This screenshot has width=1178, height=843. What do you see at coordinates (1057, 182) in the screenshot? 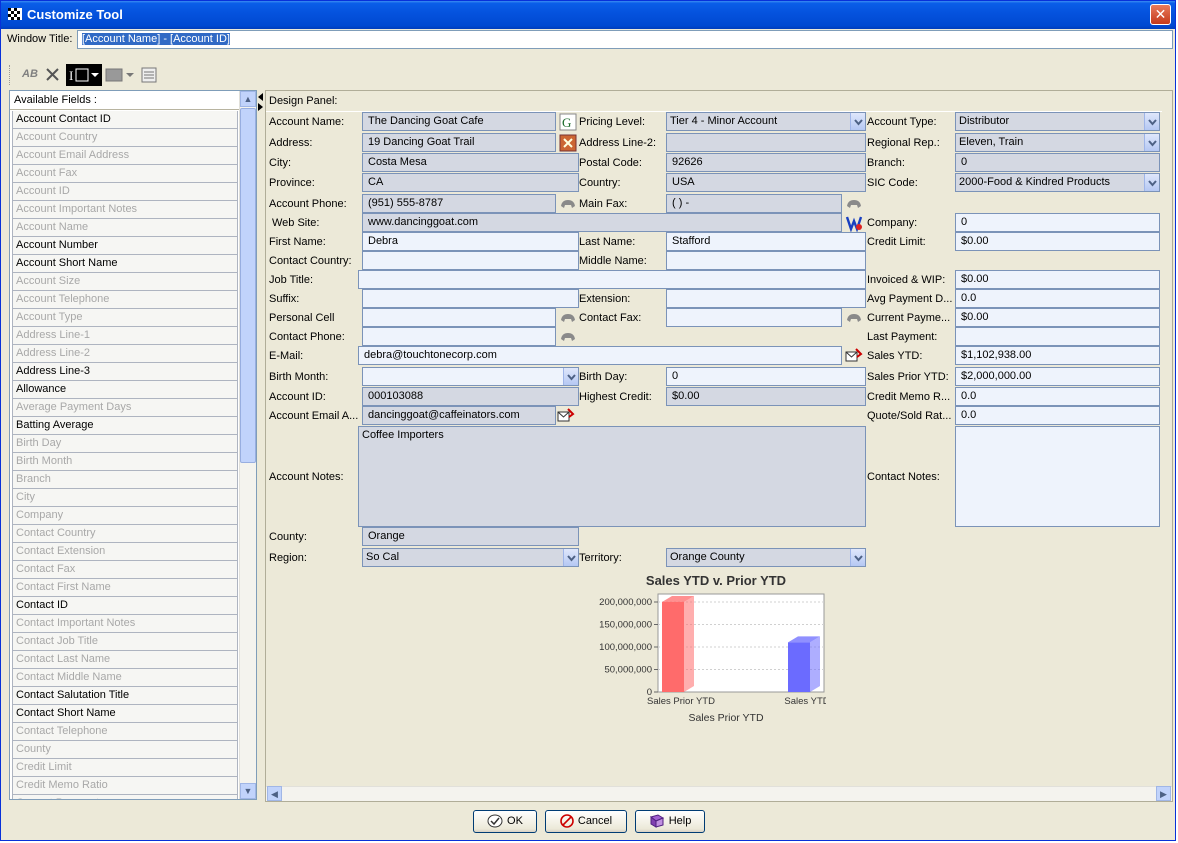
I see `sic-code-combo: 2000-Food & Kindred Products` at bounding box center [1057, 182].